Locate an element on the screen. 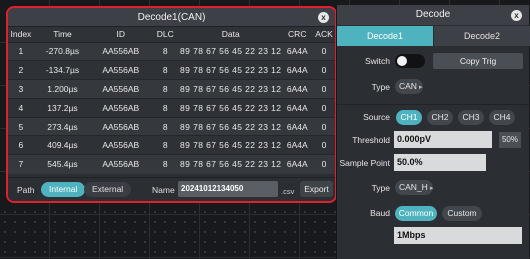 The height and width of the screenshot is (259, 530). baud-label: Baud is located at coordinates (380, 213).